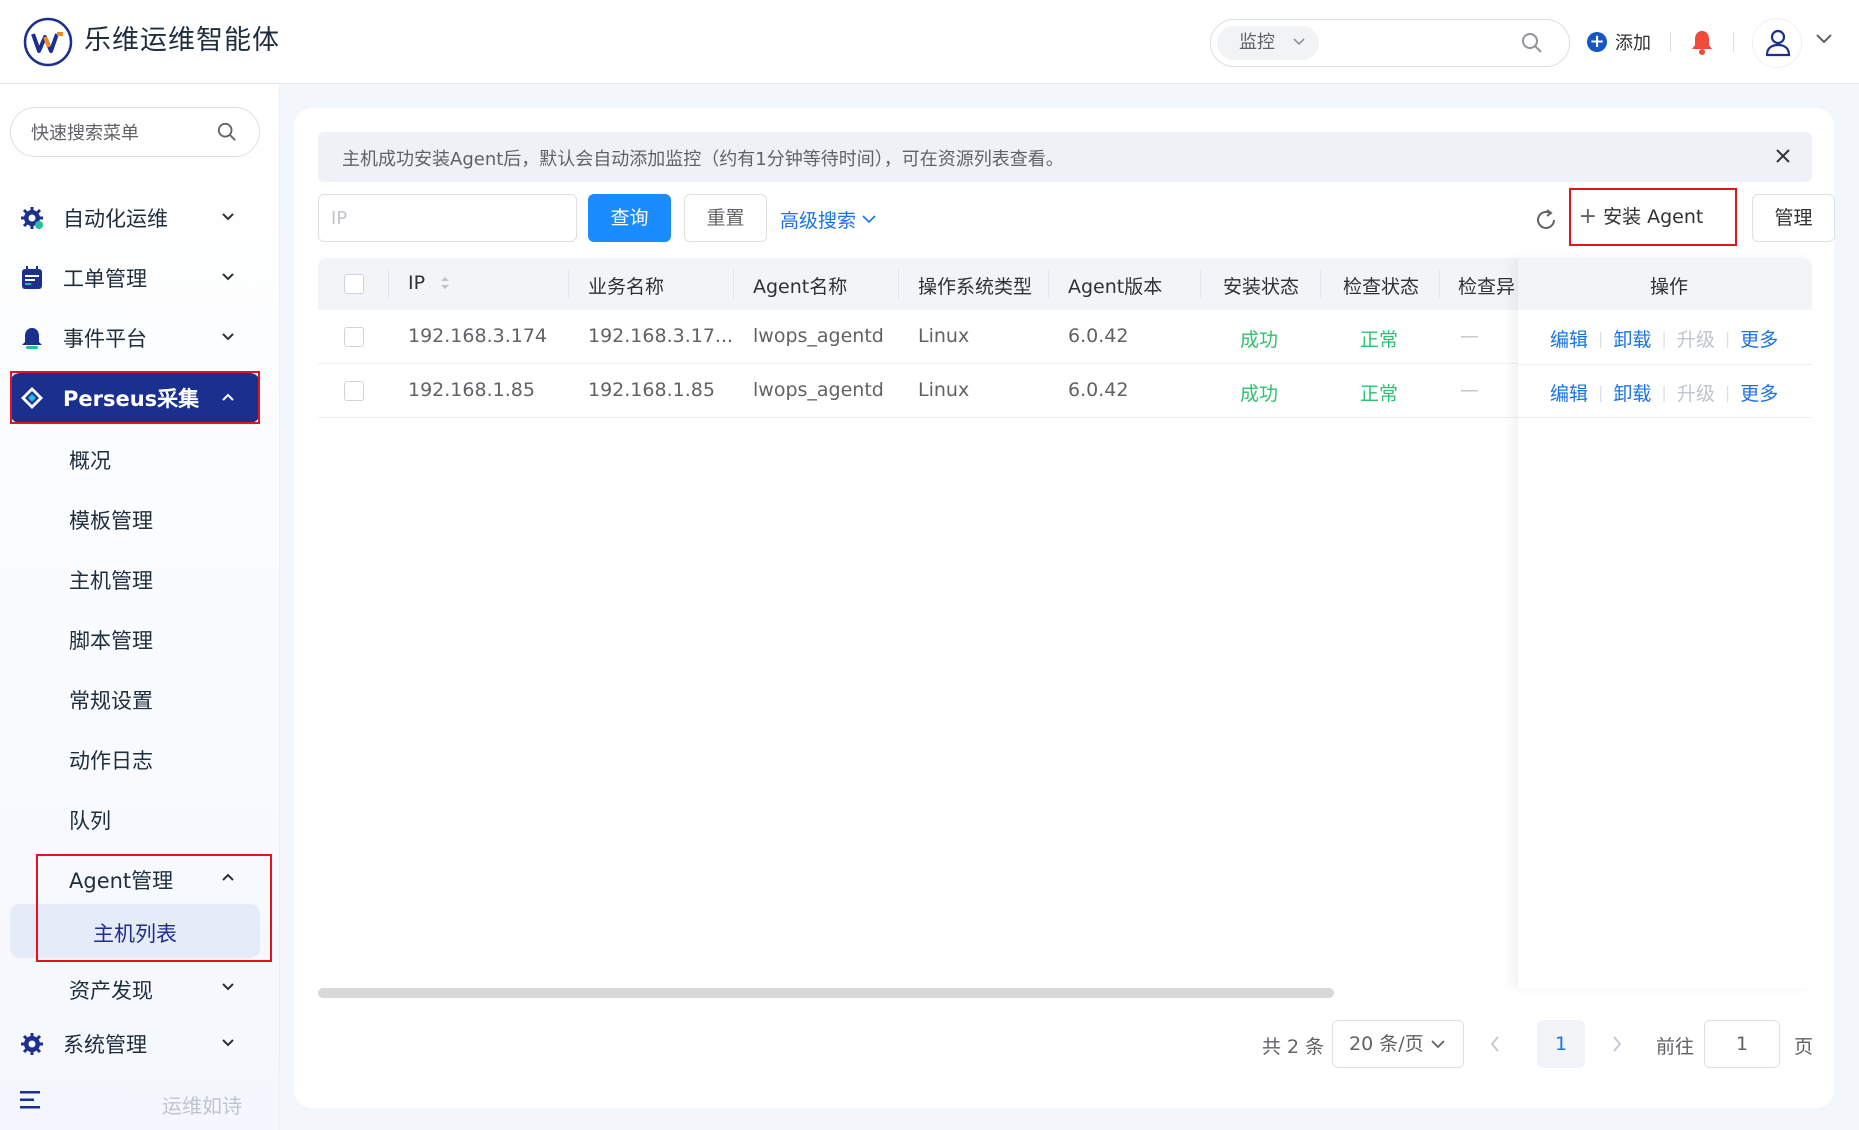 Image resolution: width=1859 pixels, height=1130 pixels. What do you see at coordinates (800, 287) in the screenshot?
I see `column-header-agent: Agent名称` at bounding box center [800, 287].